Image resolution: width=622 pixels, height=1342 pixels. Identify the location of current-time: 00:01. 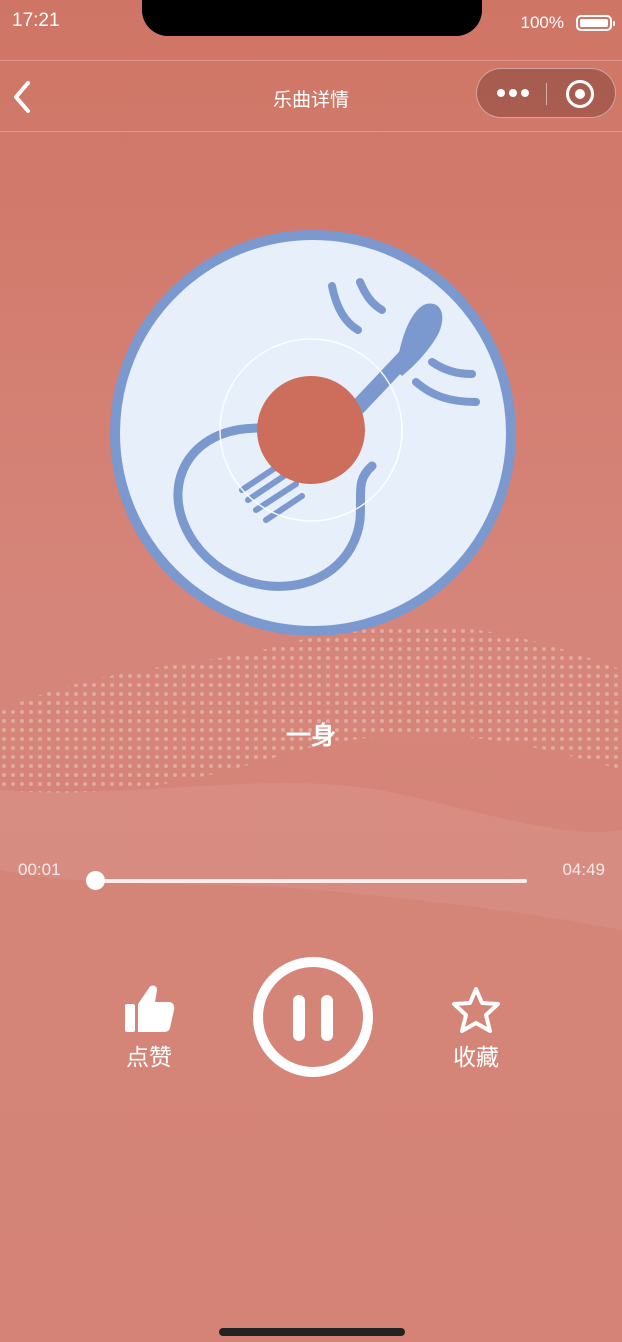
(39, 869).